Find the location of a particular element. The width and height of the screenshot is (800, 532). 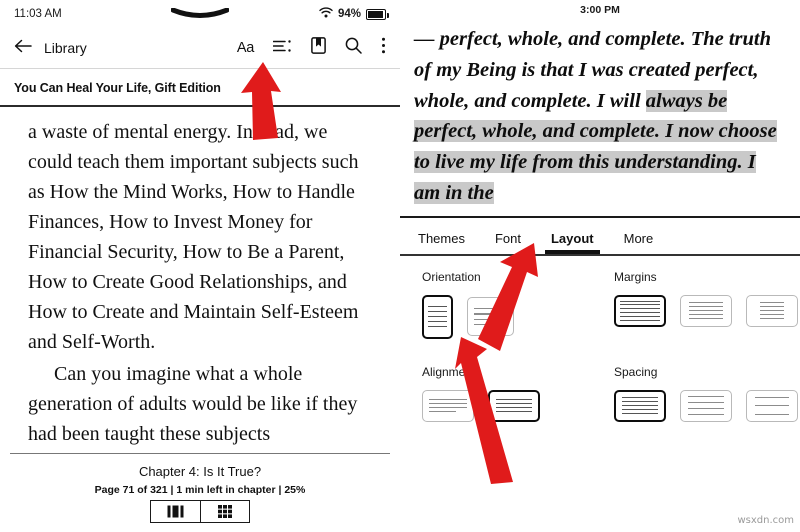

spacing-tight-option is located at coordinates (640, 405).